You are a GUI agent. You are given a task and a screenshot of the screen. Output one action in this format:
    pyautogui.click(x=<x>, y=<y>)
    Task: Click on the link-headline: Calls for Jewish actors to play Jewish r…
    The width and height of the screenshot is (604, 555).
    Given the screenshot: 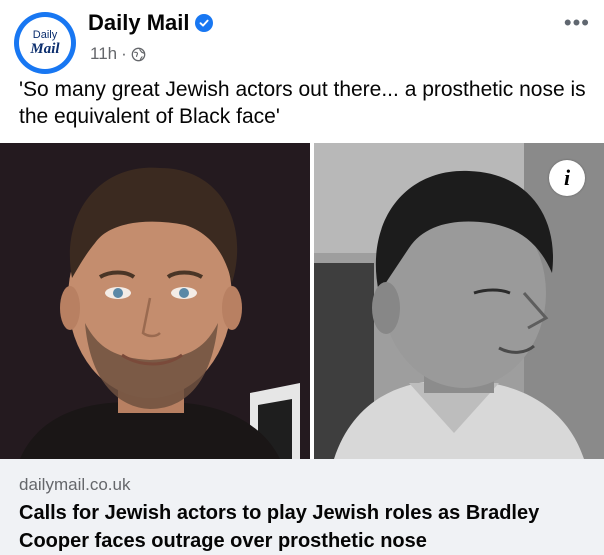 What is the action you would take?
    pyautogui.click(x=306, y=527)
    